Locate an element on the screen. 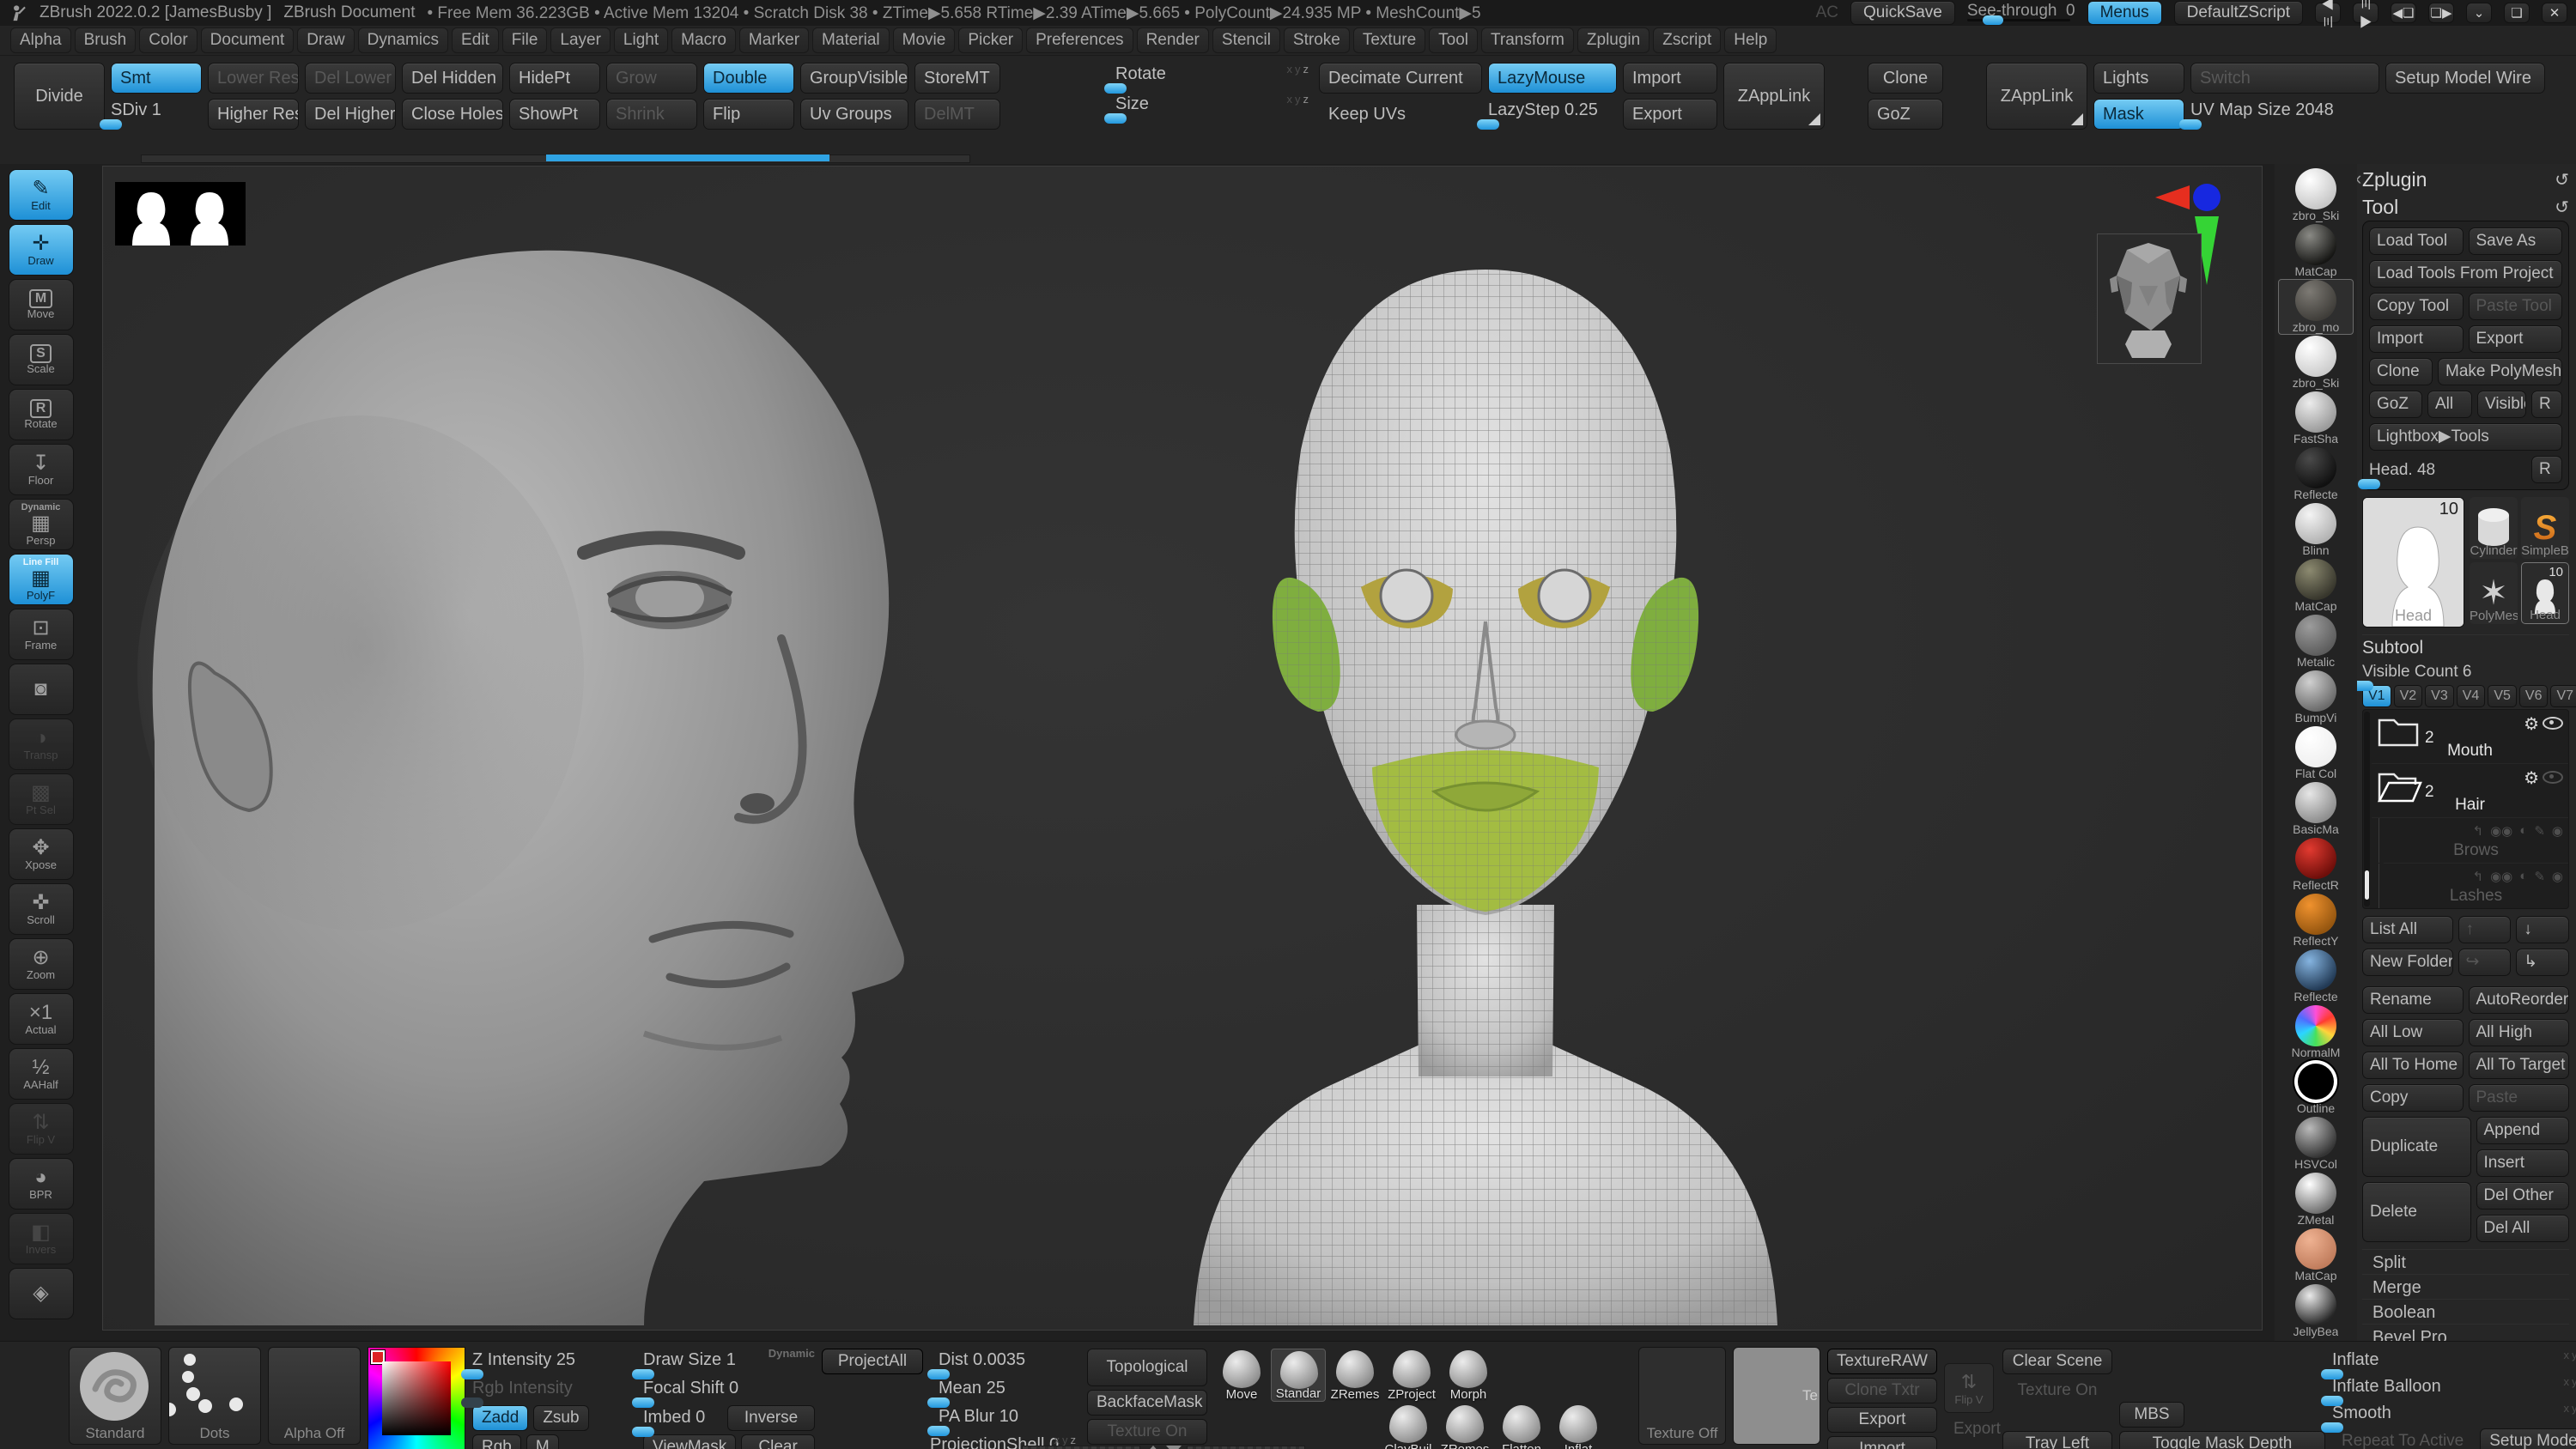  menu-item: Dynamics is located at coordinates (403, 40).